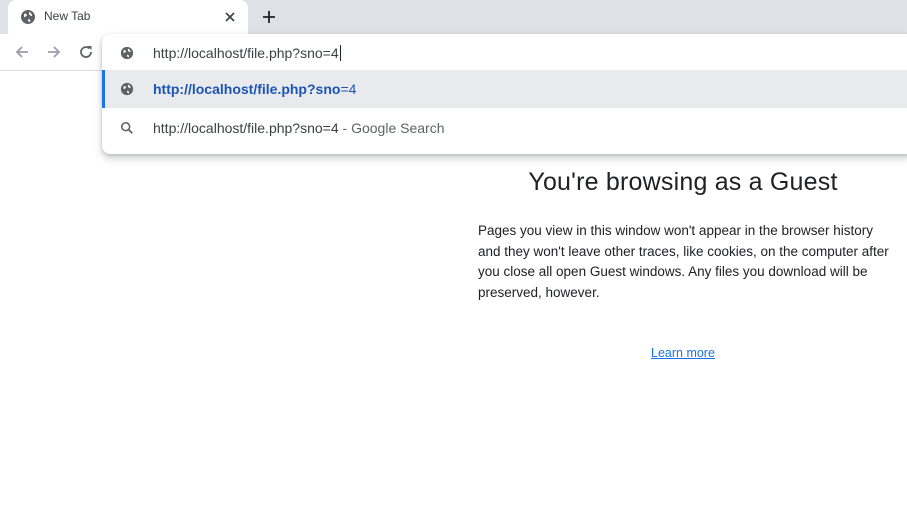 This screenshot has width=907, height=517. What do you see at coordinates (103, 89) in the screenshot?
I see `selection-indicator` at bounding box center [103, 89].